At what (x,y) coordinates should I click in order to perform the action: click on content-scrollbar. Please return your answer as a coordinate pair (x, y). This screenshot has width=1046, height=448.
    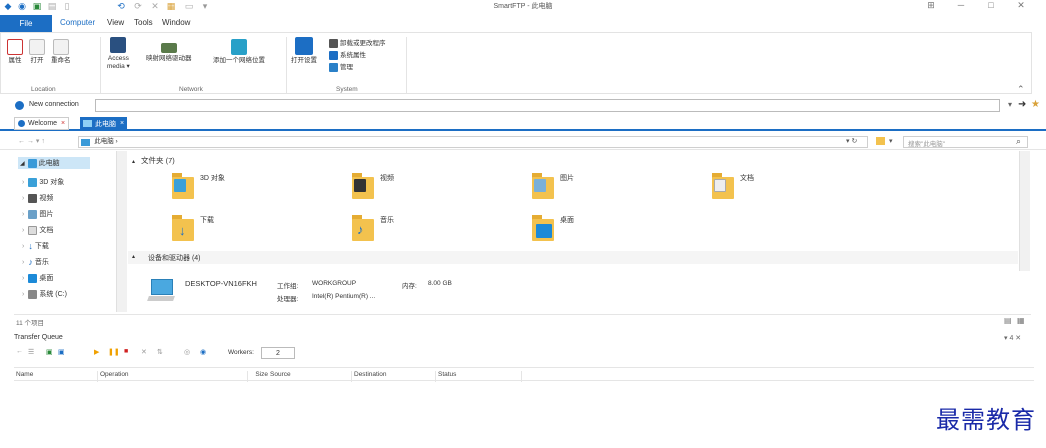
    Looking at the image, I should click on (1024, 211).